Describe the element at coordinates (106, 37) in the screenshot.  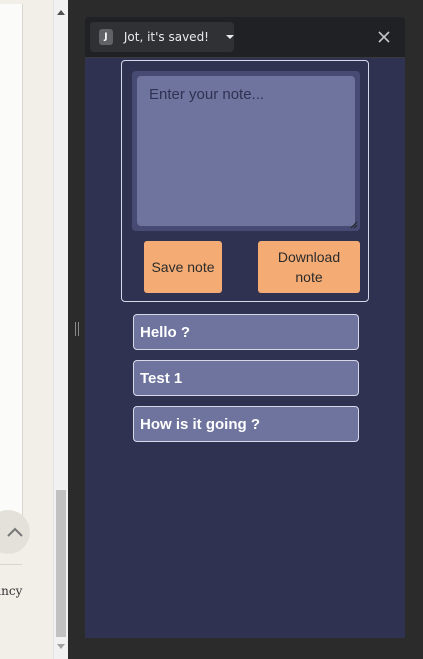
I see `extension-badge-icon: J` at that location.